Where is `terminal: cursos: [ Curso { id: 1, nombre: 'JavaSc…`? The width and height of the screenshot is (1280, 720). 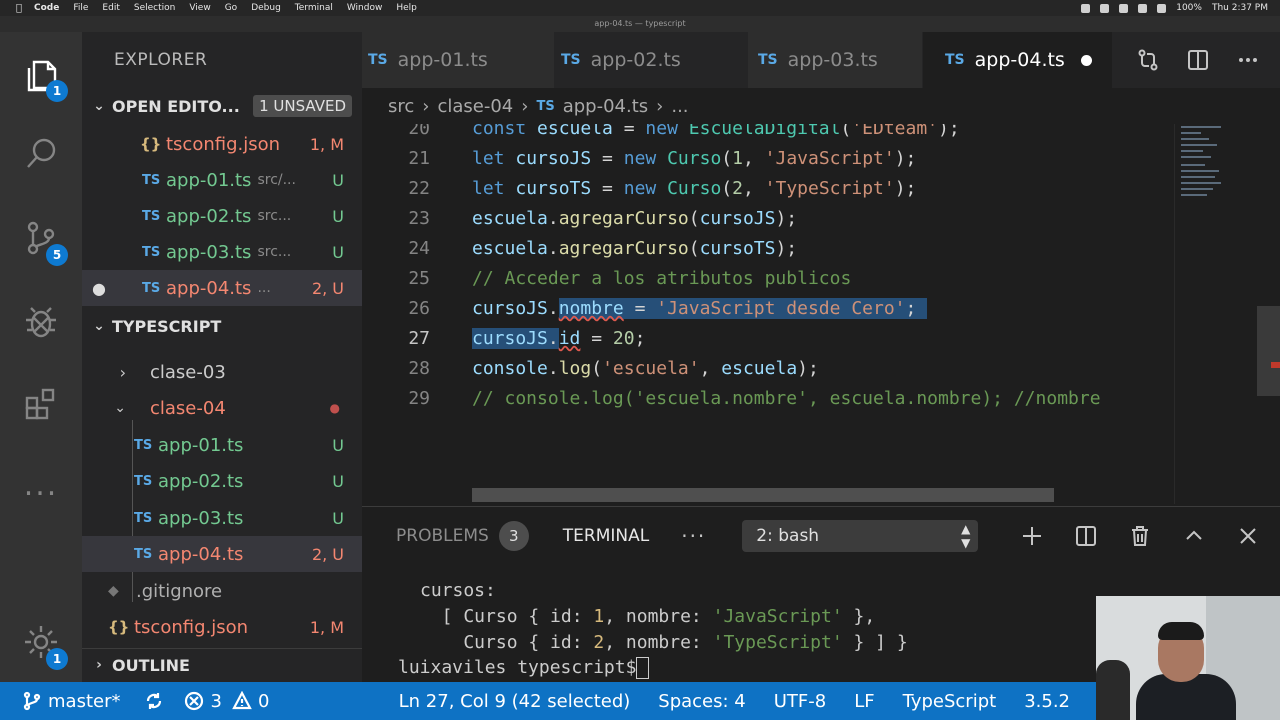 terminal: cursos: [ Curso { id: 1, nombre: 'JavaSc… is located at coordinates (729, 623).